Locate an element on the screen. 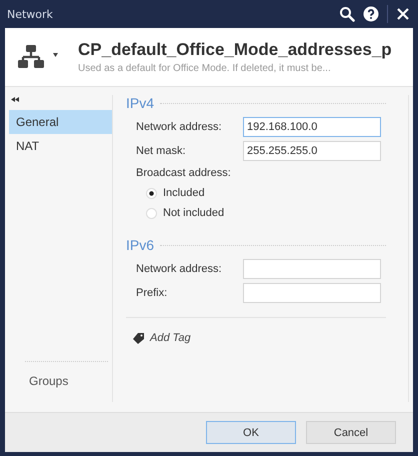  tag-icon is located at coordinates (138, 338).